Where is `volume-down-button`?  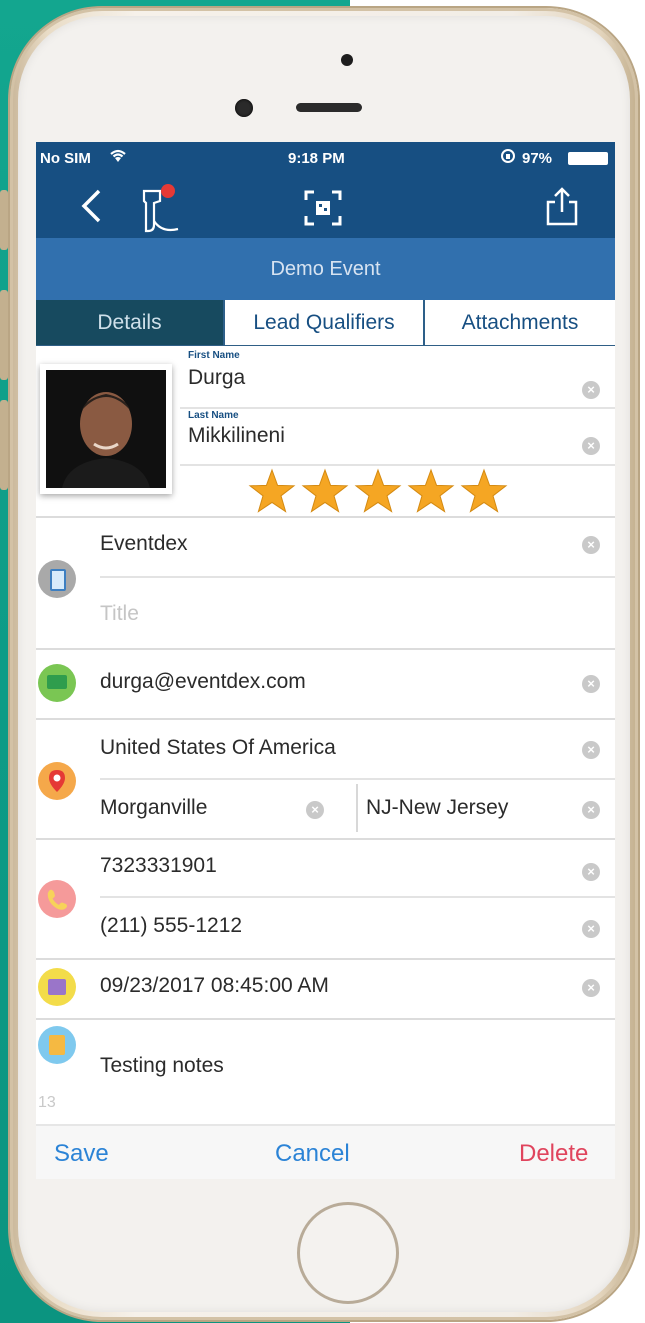 volume-down-button is located at coordinates (4, 445).